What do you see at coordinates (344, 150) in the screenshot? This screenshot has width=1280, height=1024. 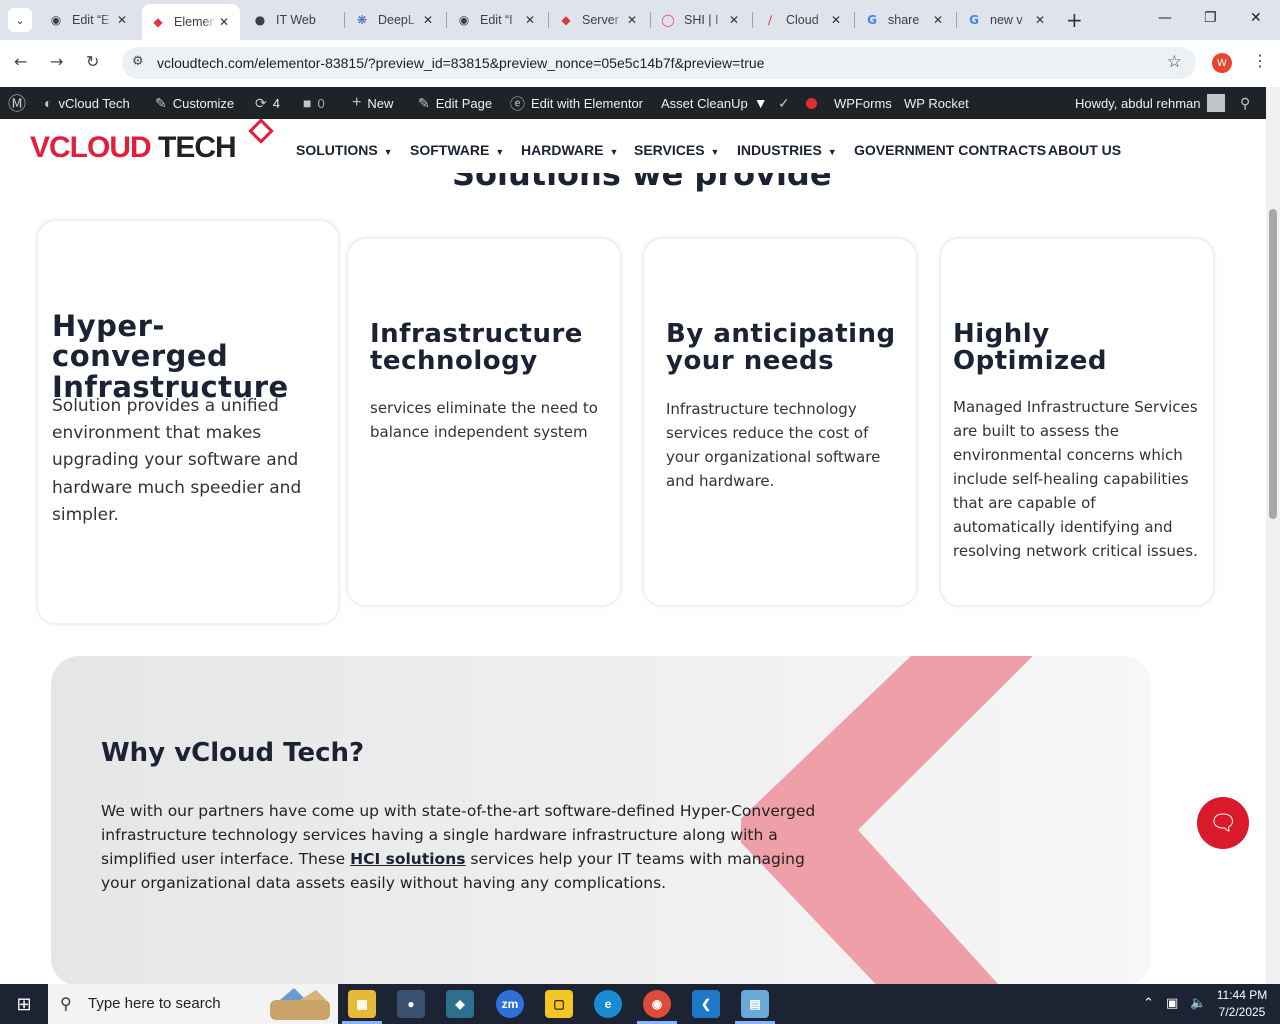 I see `nav-solutions: SOLUTIONS ▼` at bounding box center [344, 150].